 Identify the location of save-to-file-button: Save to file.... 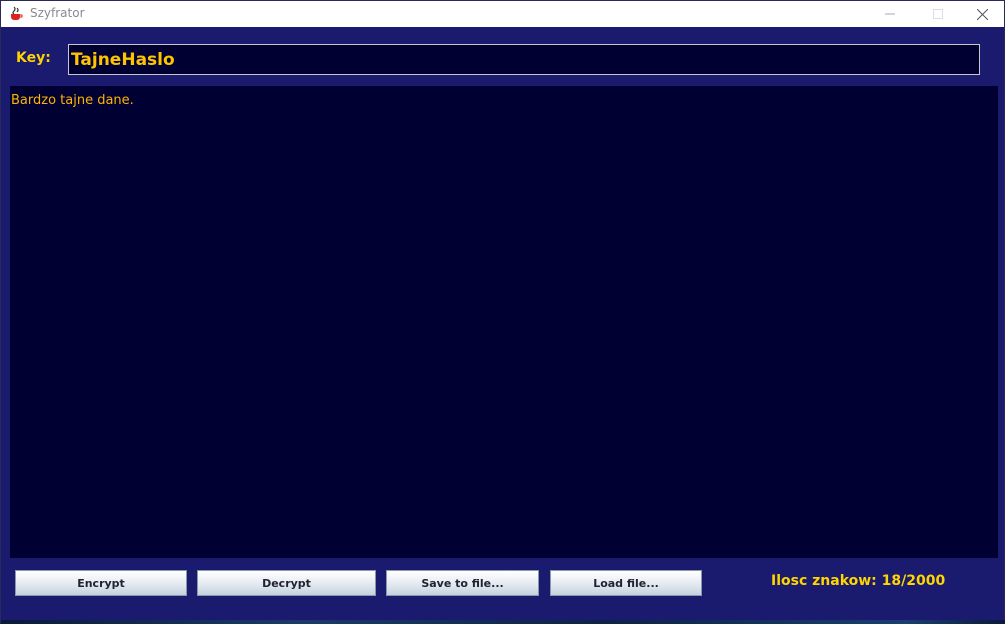
(462, 583).